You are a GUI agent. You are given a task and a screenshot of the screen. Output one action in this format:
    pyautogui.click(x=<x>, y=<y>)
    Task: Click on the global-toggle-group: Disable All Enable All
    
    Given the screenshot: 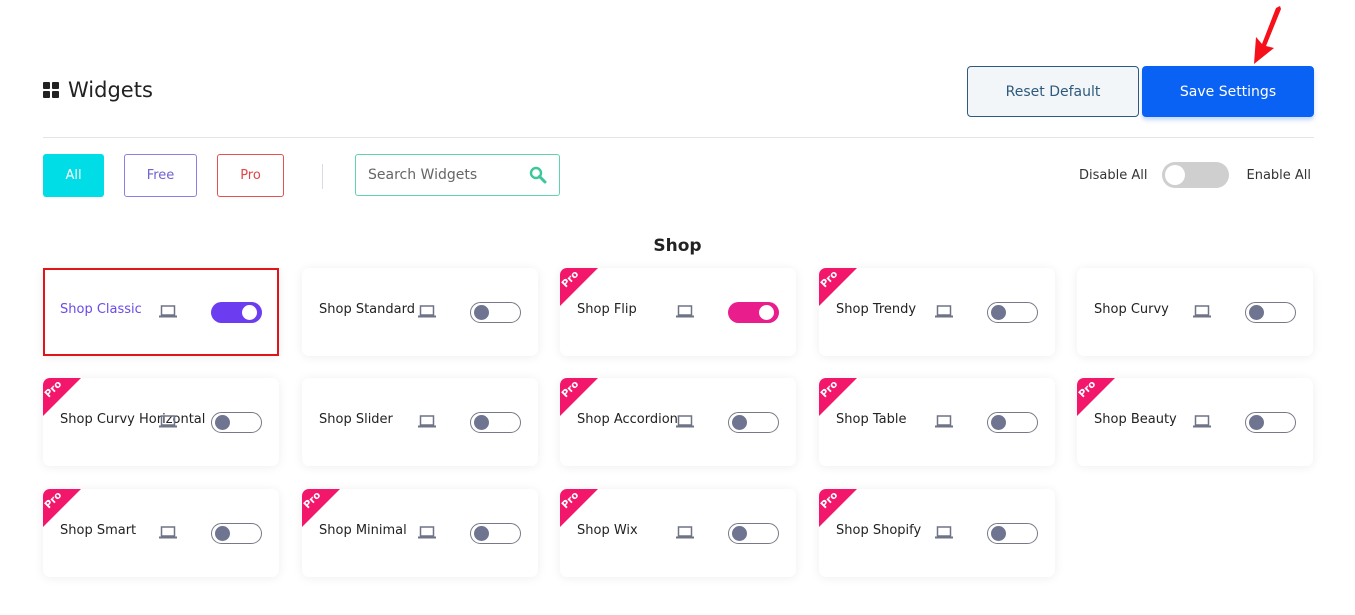 What is the action you would take?
    pyautogui.click(x=1195, y=175)
    